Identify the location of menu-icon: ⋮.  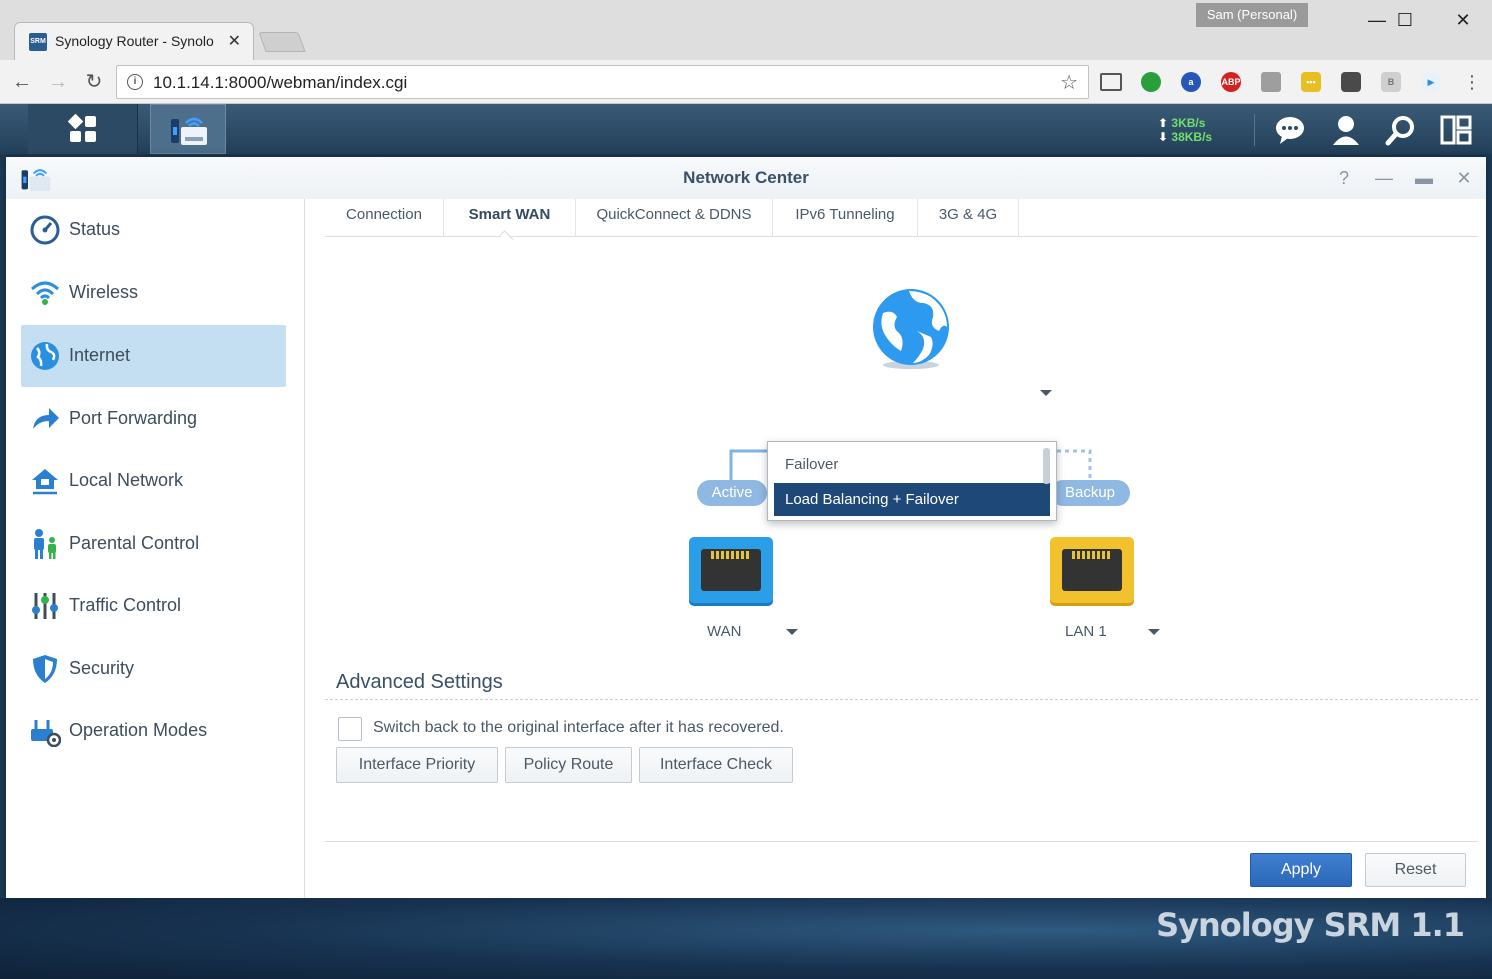
(1472, 82).